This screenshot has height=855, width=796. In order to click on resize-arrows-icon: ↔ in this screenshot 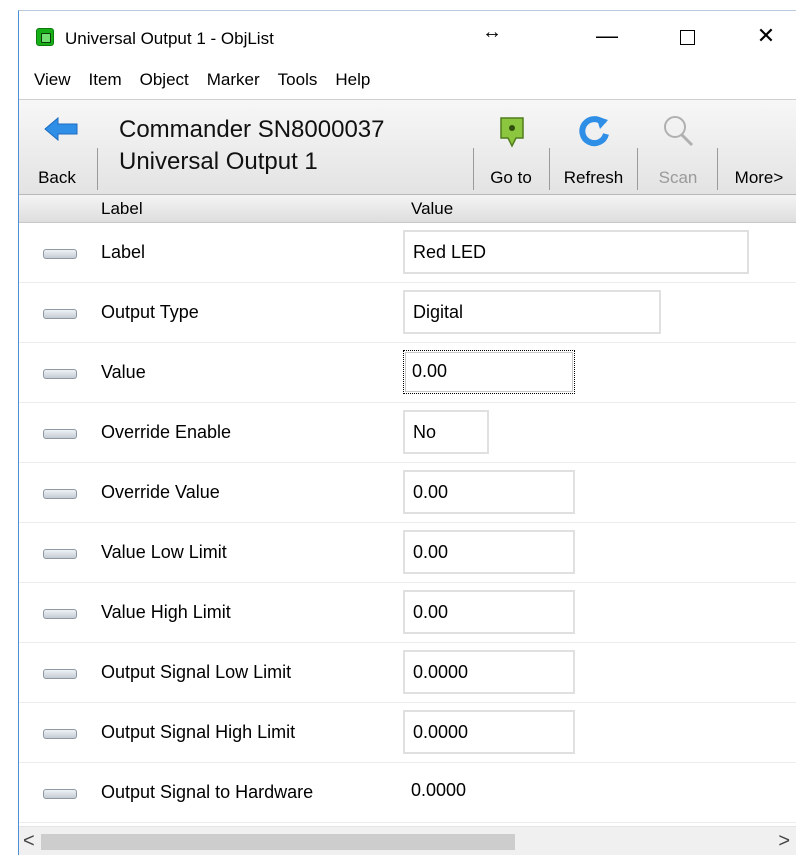, I will do `click(492, 32)`.